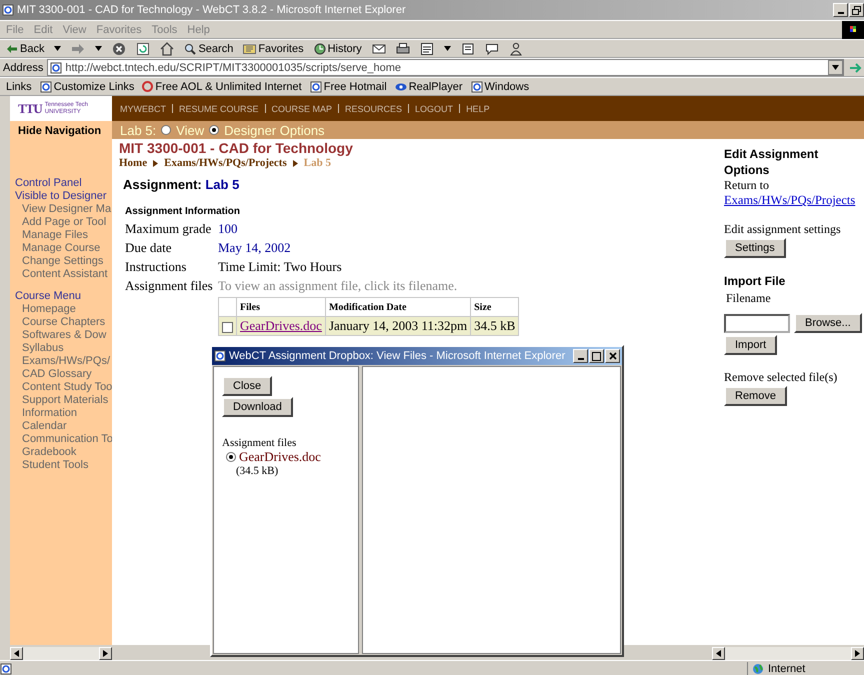  What do you see at coordinates (6, 668) in the screenshot?
I see `status-page-icon` at bounding box center [6, 668].